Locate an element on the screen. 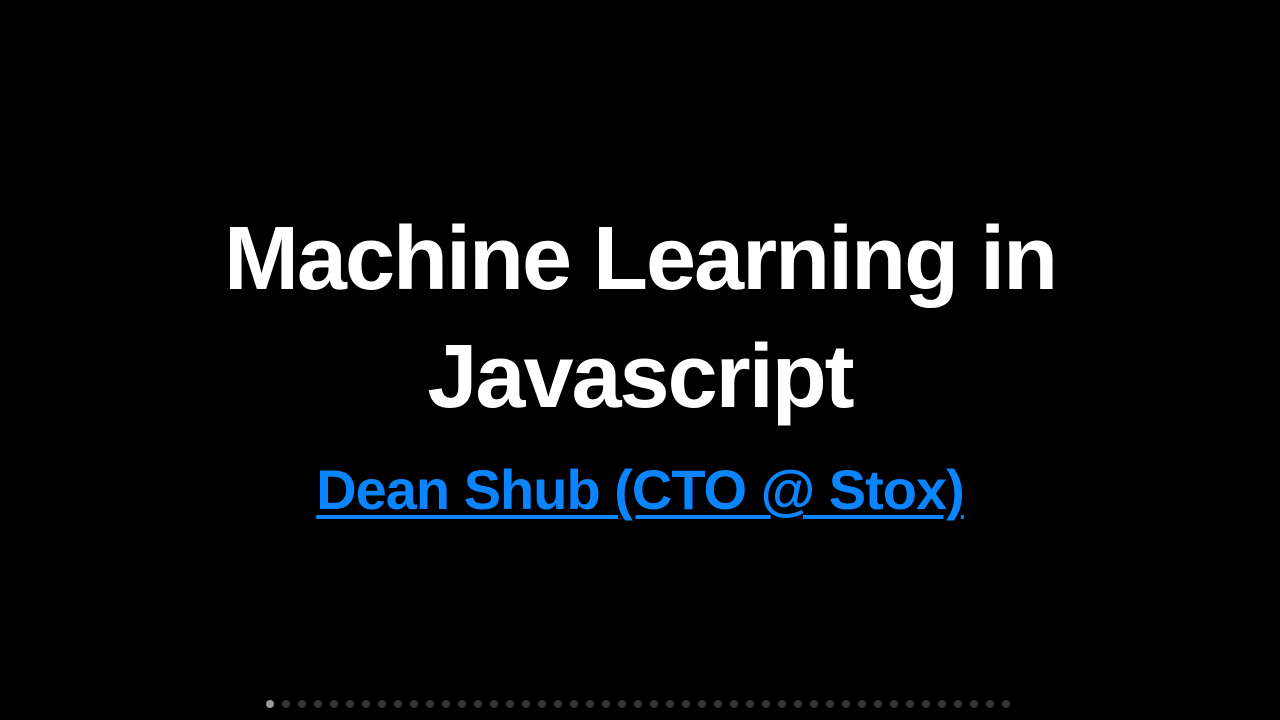 The width and height of the screenshot is (1280, 720). slide-subtitle: Dean Shub (CTO @ Stox) is located at coordinates (640, 490).